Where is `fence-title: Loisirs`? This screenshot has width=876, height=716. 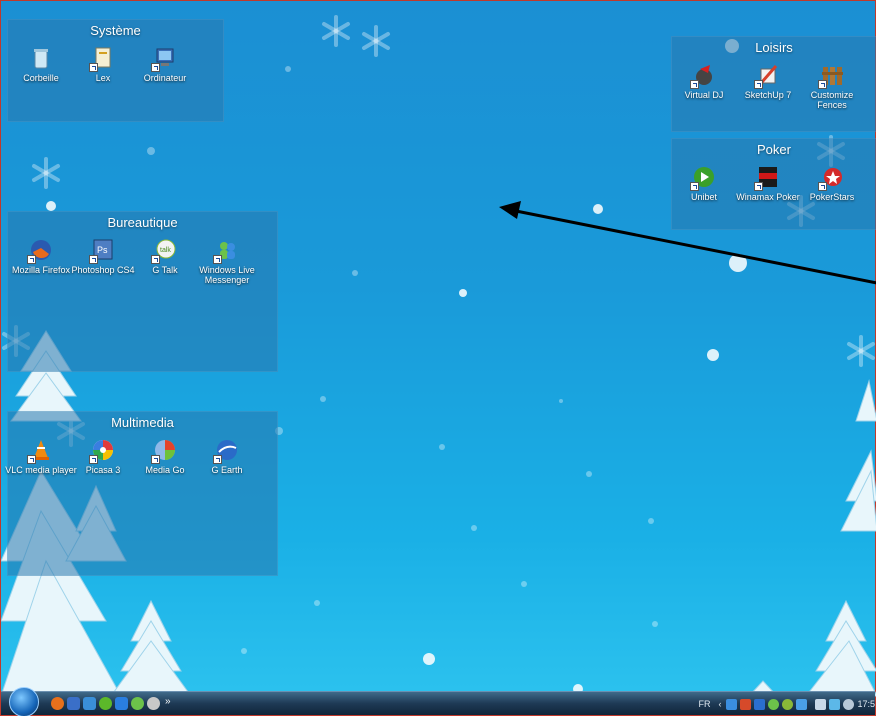 fence-title: Loisirs is located at coordinates (774, 47).